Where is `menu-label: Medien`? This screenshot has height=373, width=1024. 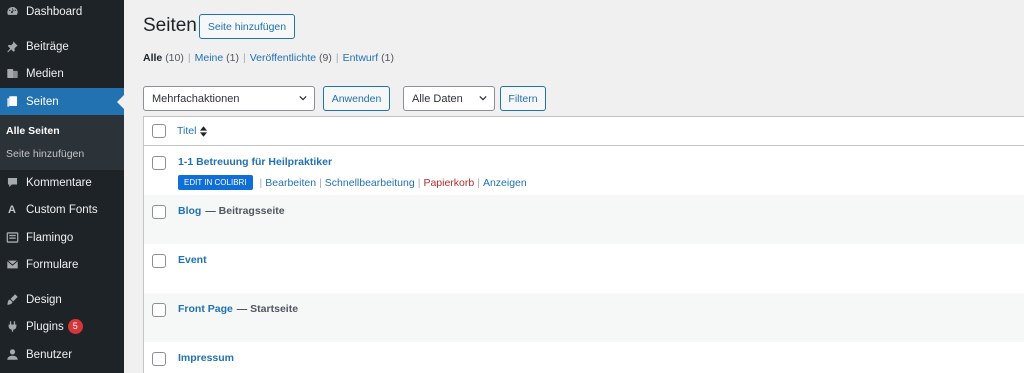 menu-label: Medien is located at coordinates (45, 73).